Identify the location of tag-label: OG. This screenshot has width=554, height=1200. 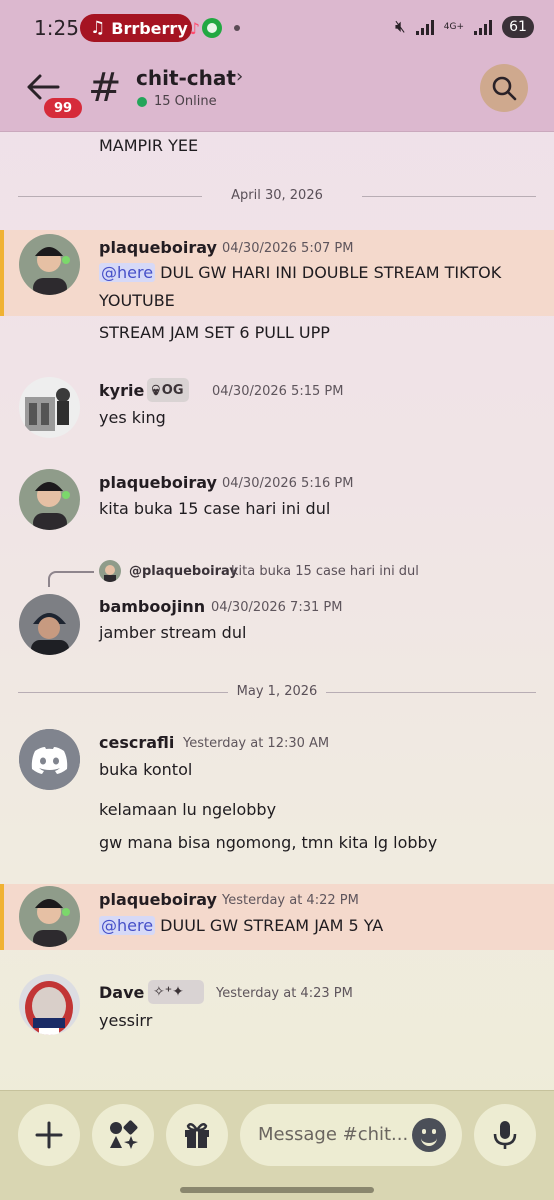
(172, 390).